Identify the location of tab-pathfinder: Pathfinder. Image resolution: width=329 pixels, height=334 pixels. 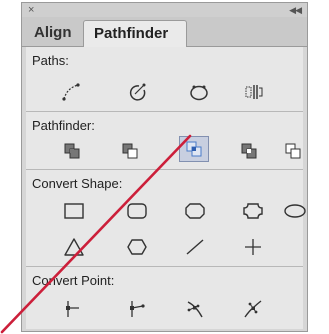
(135, 33).